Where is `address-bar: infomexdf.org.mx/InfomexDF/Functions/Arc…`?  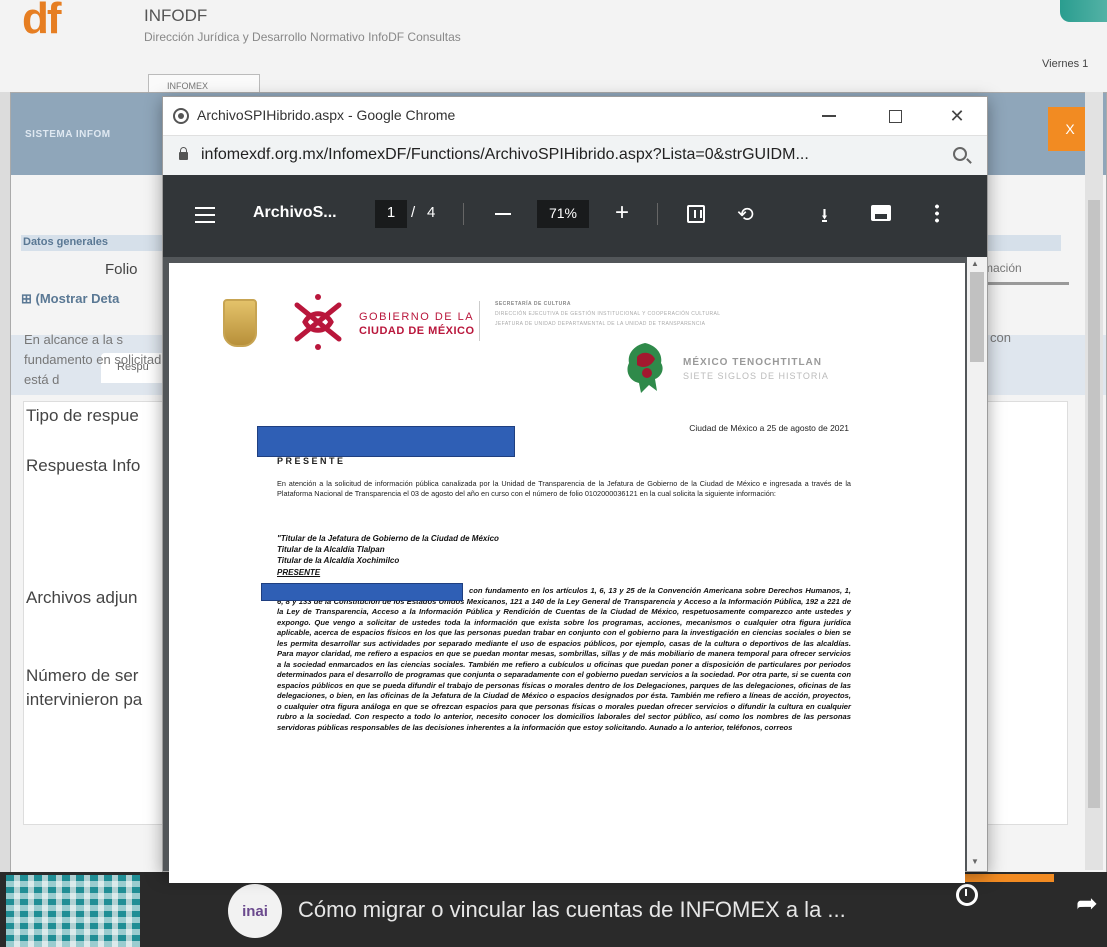 address-bar: infomexdf.org.mx/InfomexDF/Functions/Arc… is located at coordinates (575, 155).